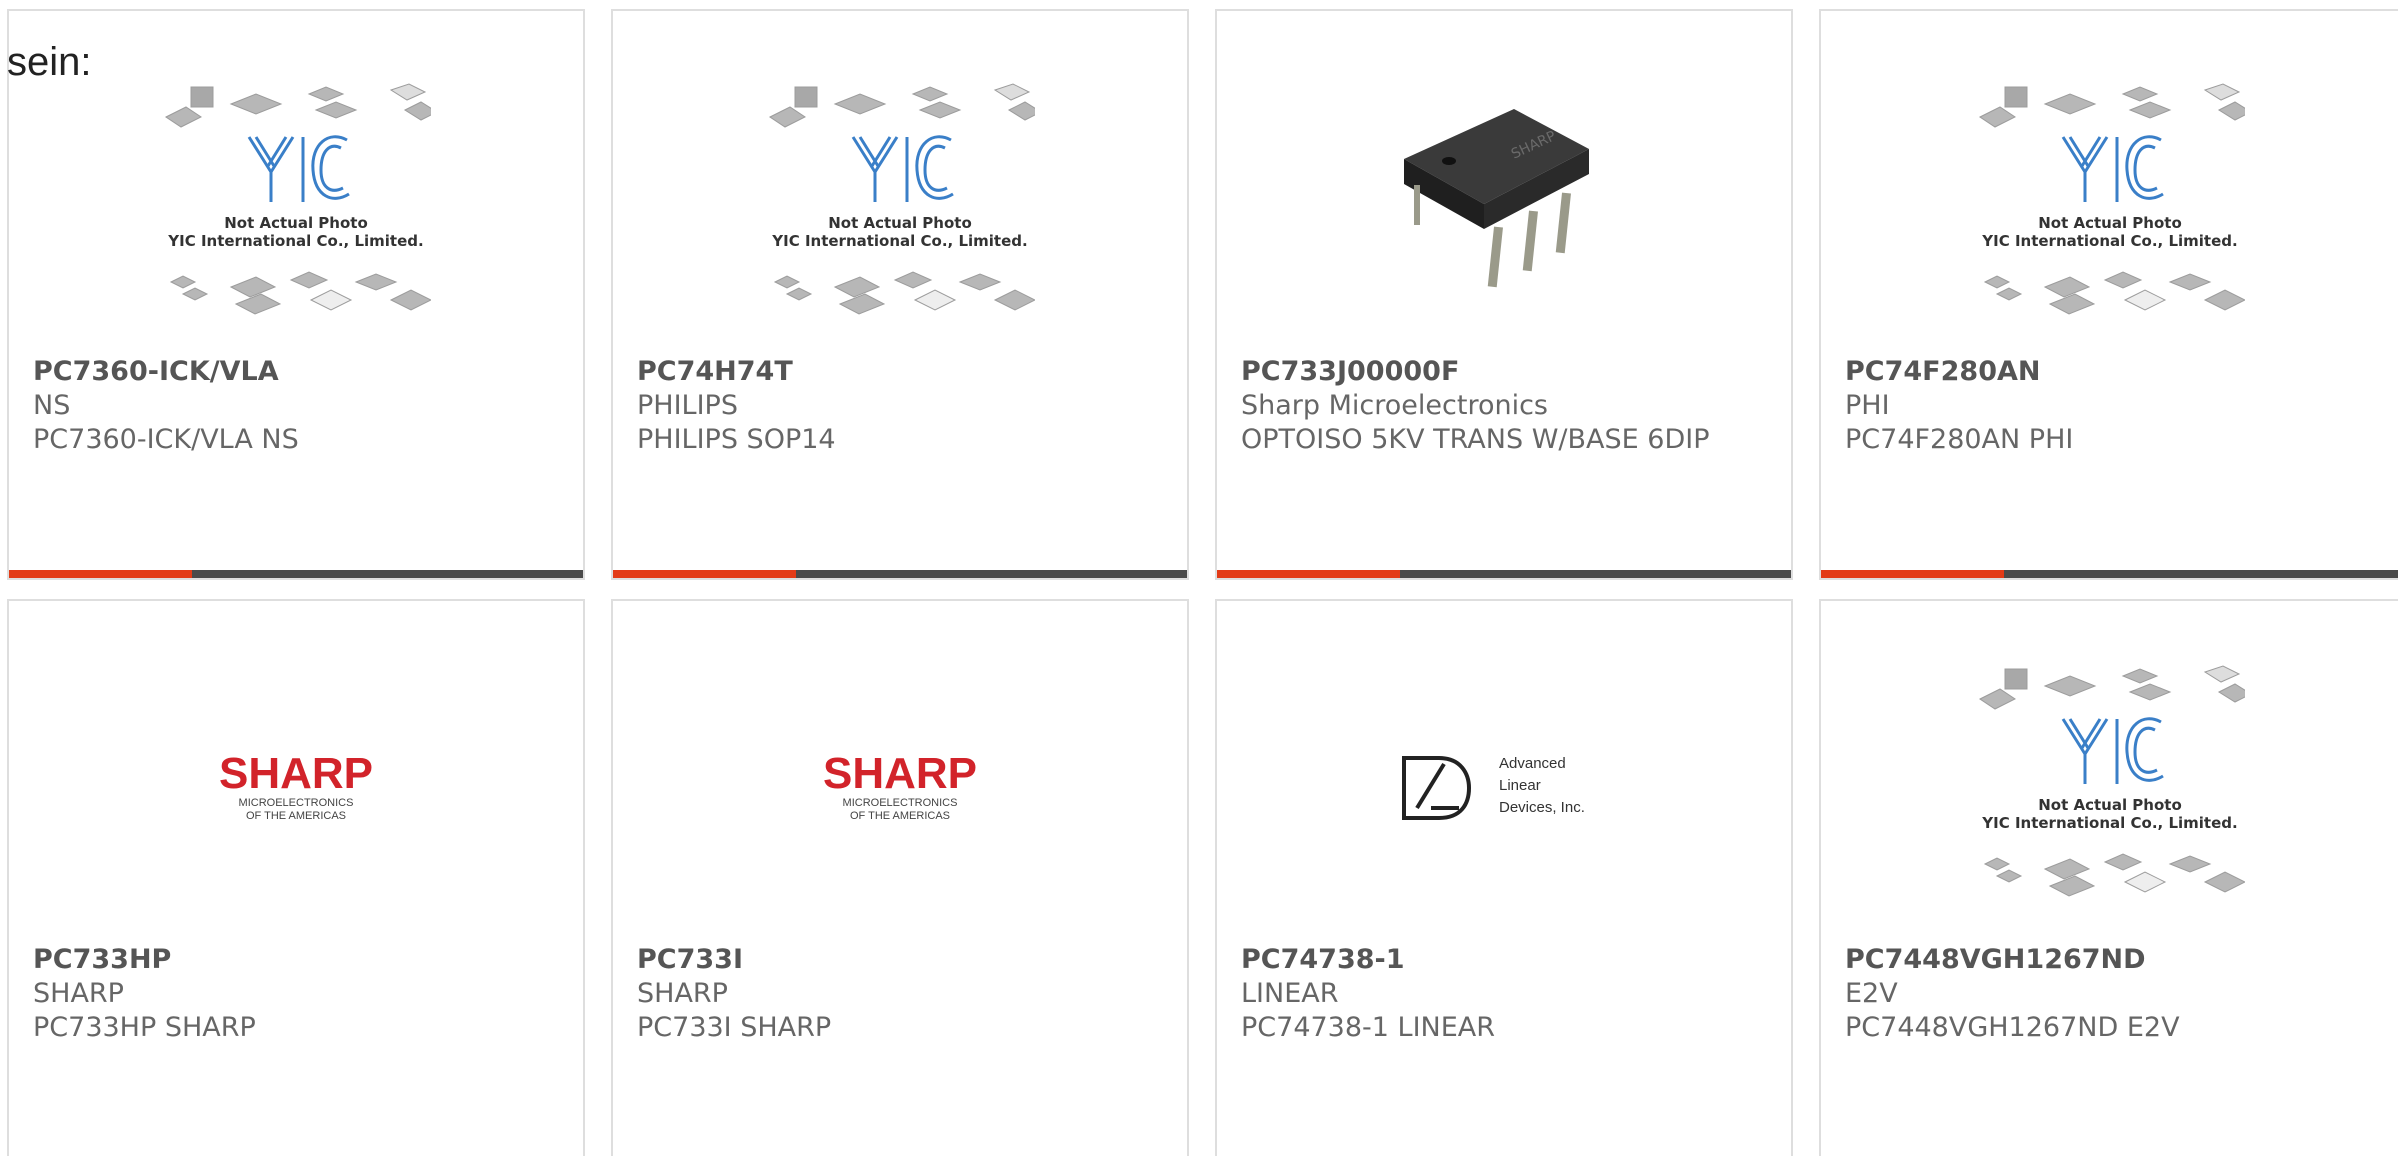  I want to click on product-brand: PHI, so click(1867, 405).